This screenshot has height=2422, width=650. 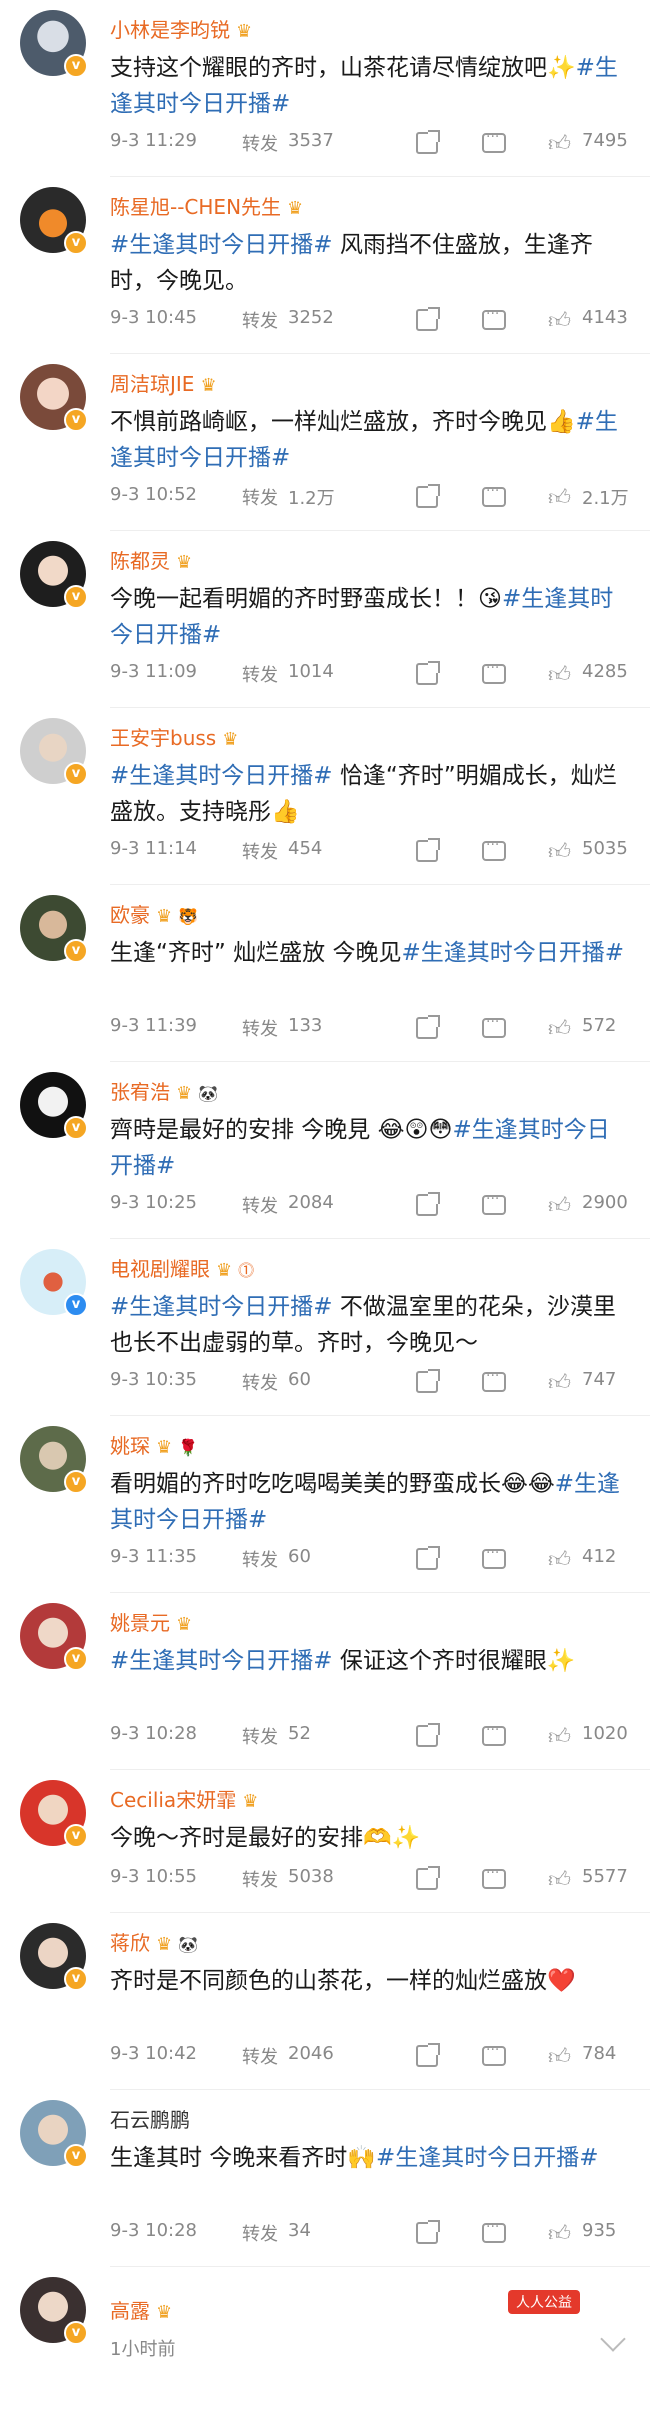 I want to click on like-count: 1020, so click(x=605, y=1733).